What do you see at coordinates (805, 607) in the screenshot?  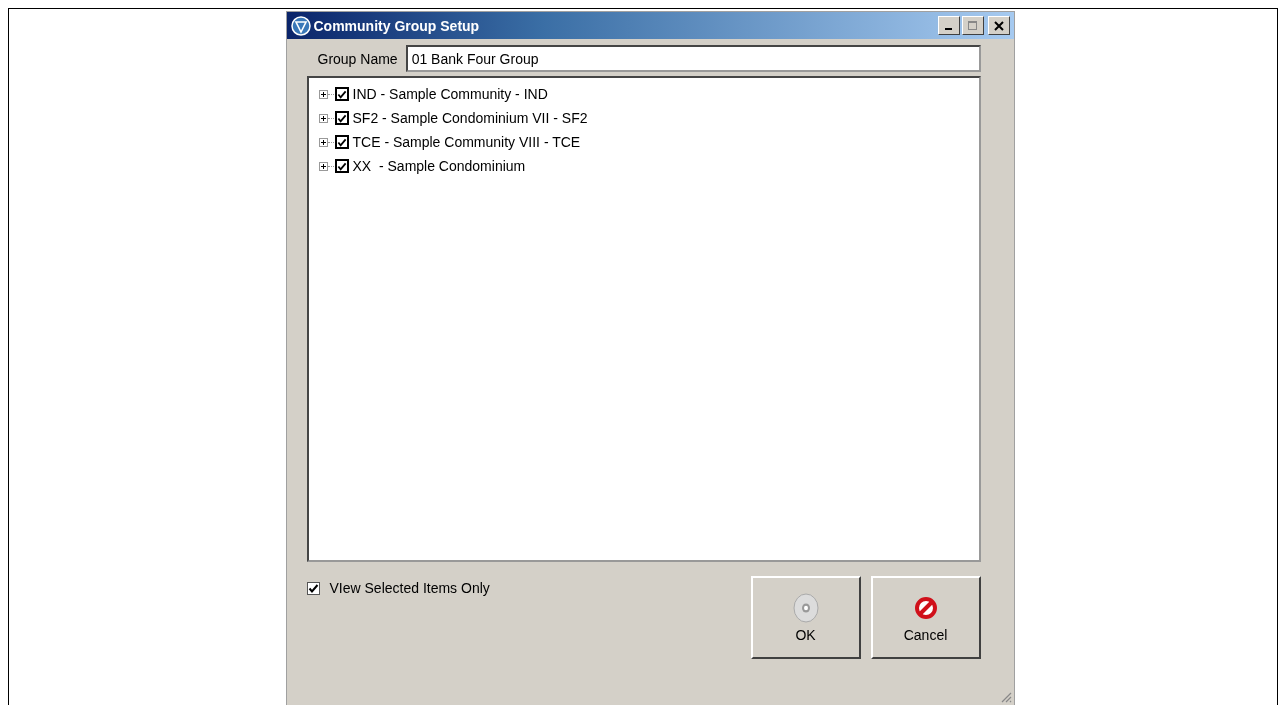 I see `disc-icon` at bounding box center [805, 607].